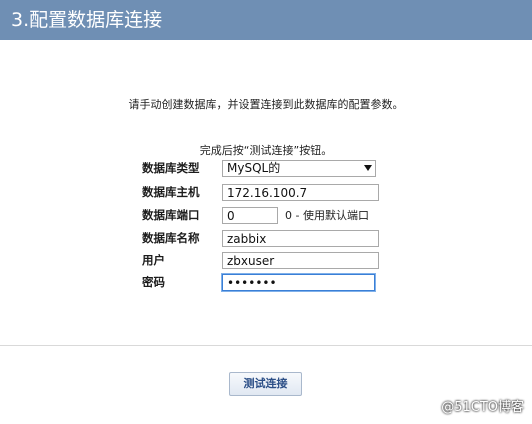  What do you see at coordinates (171, 168) in the screenshot?
I see `db-type-label: 数据库类型` at bounding box center [171, 168].